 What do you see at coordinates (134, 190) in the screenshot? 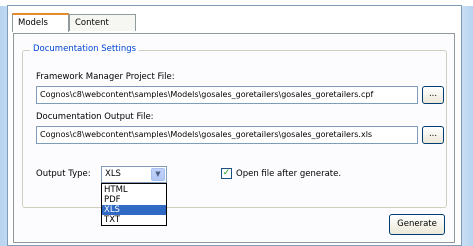
I see `option-html: HTML` at bounding box center [134, 190].